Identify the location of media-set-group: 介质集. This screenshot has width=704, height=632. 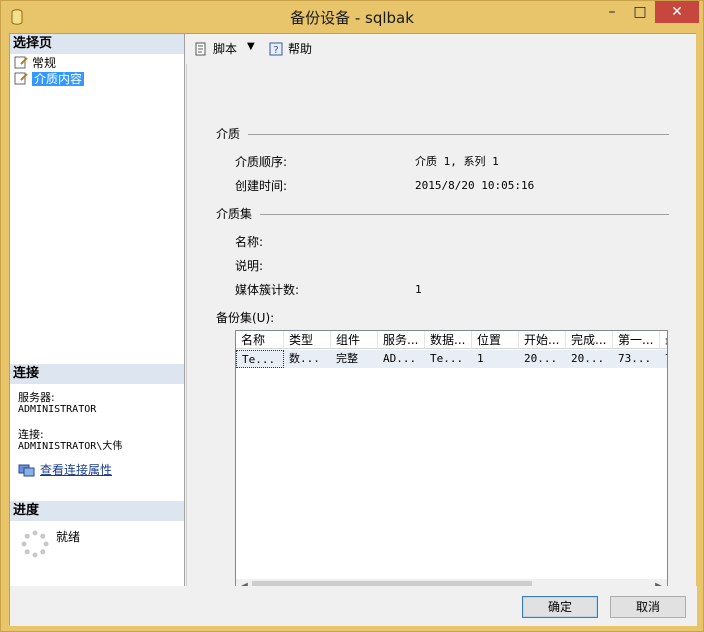
(442, 214).